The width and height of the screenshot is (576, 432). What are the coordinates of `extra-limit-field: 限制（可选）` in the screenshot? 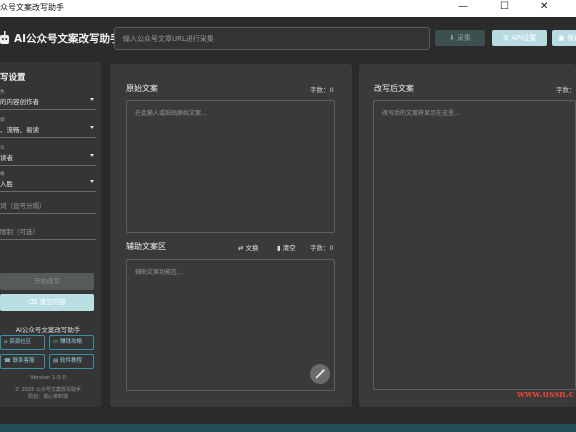 It's located at (48, 233).